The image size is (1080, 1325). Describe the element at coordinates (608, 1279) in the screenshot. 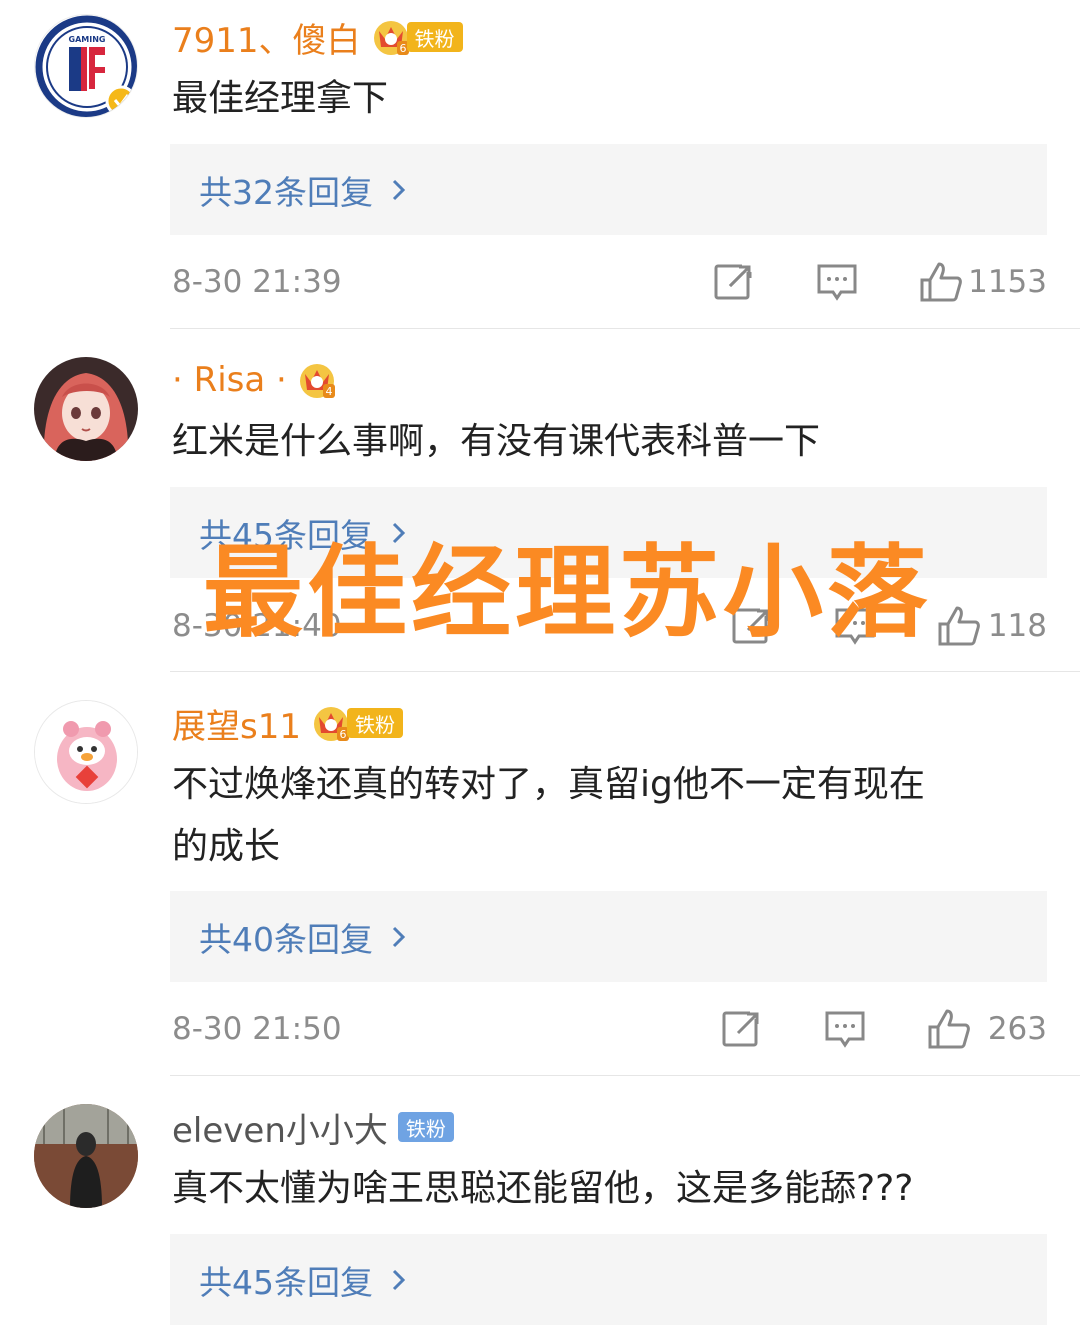

I see `replies-box: 共45条回复` at that location.